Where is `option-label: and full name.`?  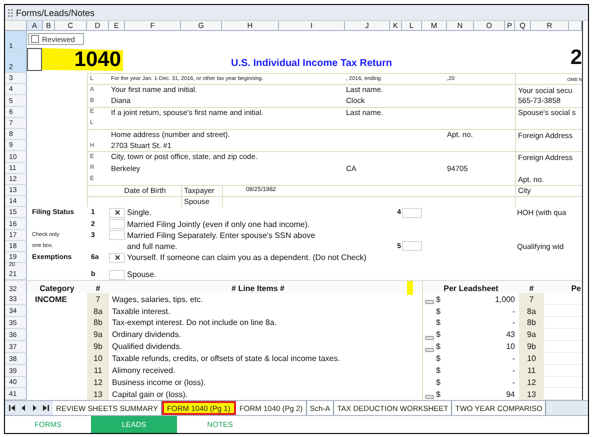 option-label: and full name. is located at coordinates (152, 246).